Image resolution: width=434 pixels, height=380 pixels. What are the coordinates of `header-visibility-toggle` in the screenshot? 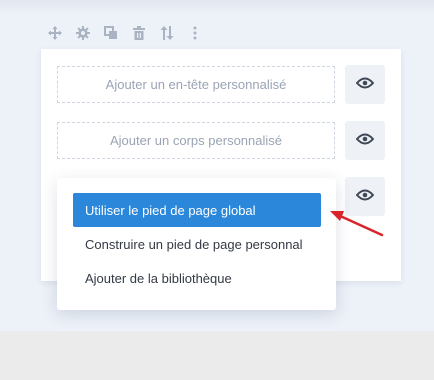 It's located at (365, 84).